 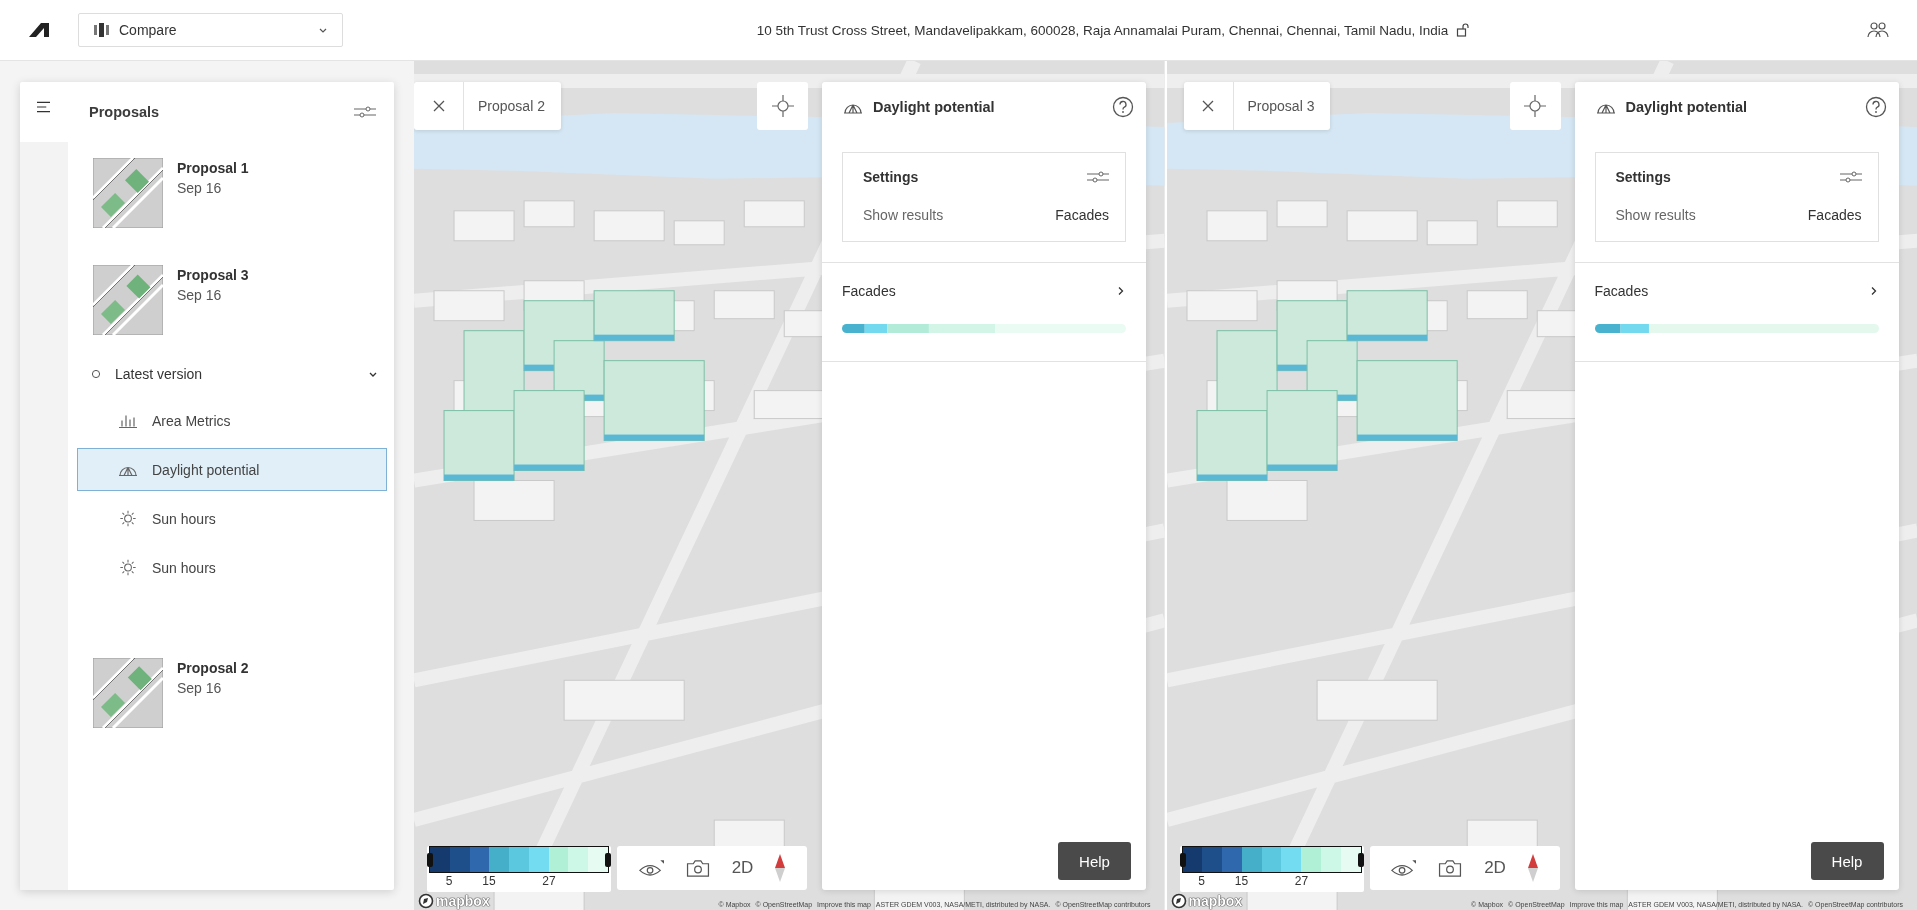 I want to click on unlocked-padlock-icon, so click(x=1463, y=30).